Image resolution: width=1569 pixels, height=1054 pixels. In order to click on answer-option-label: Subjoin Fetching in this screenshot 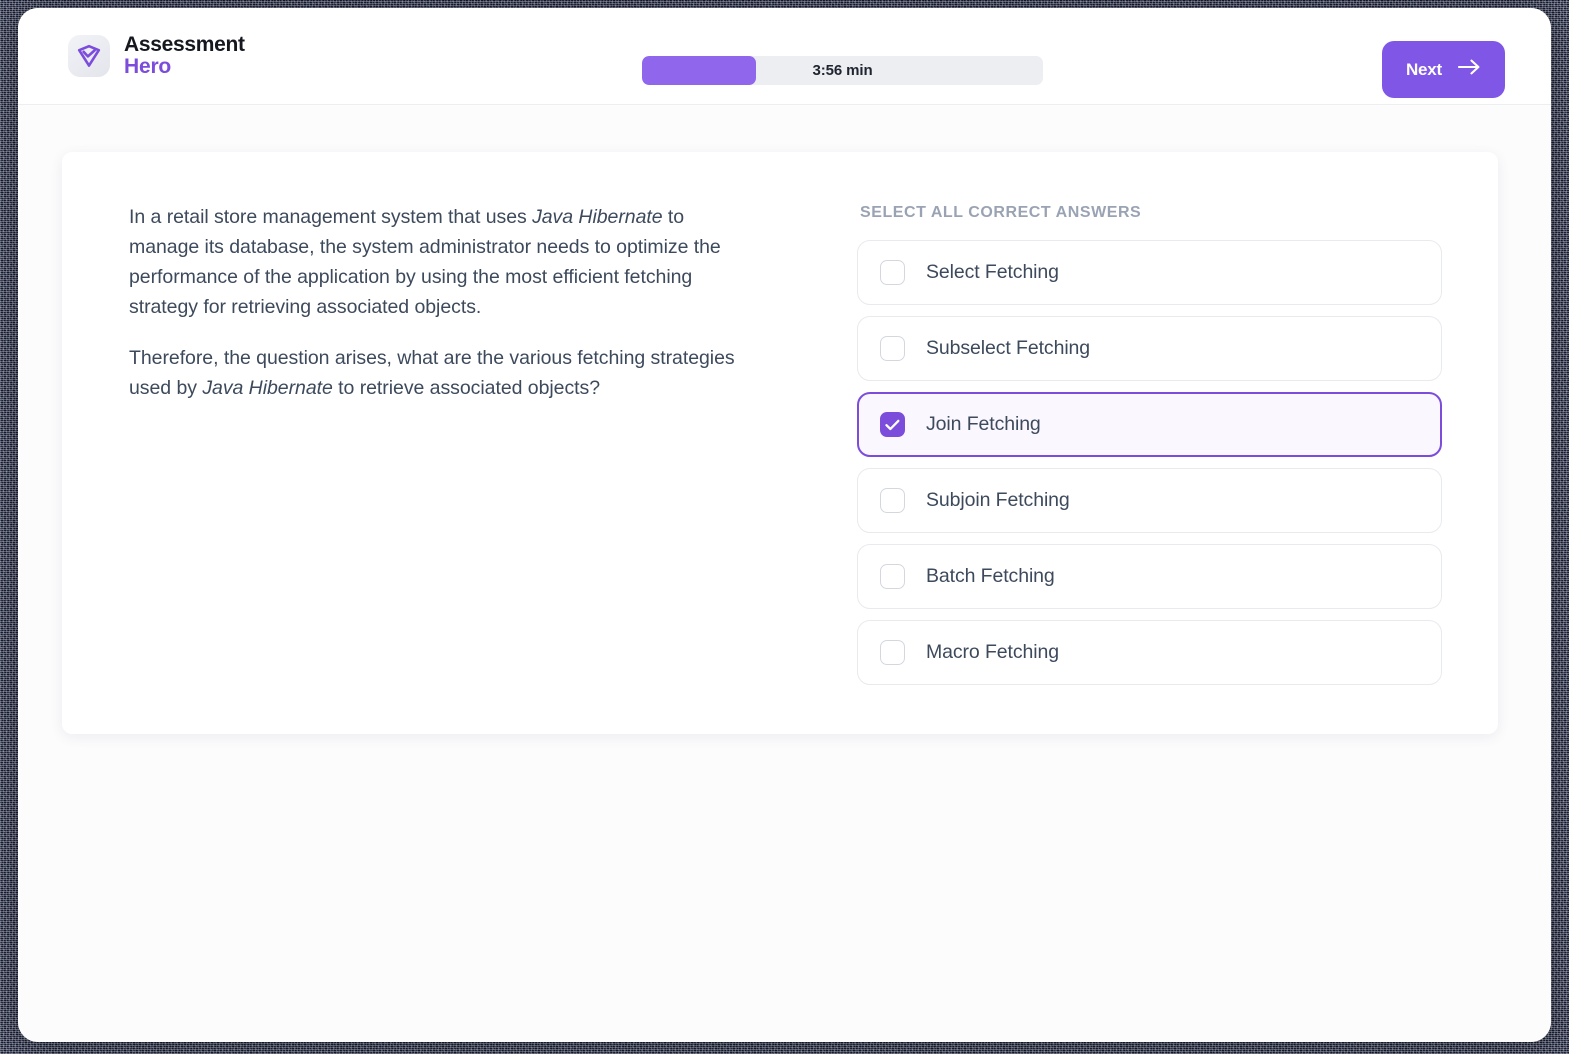, I will do `click(998, 500)`.